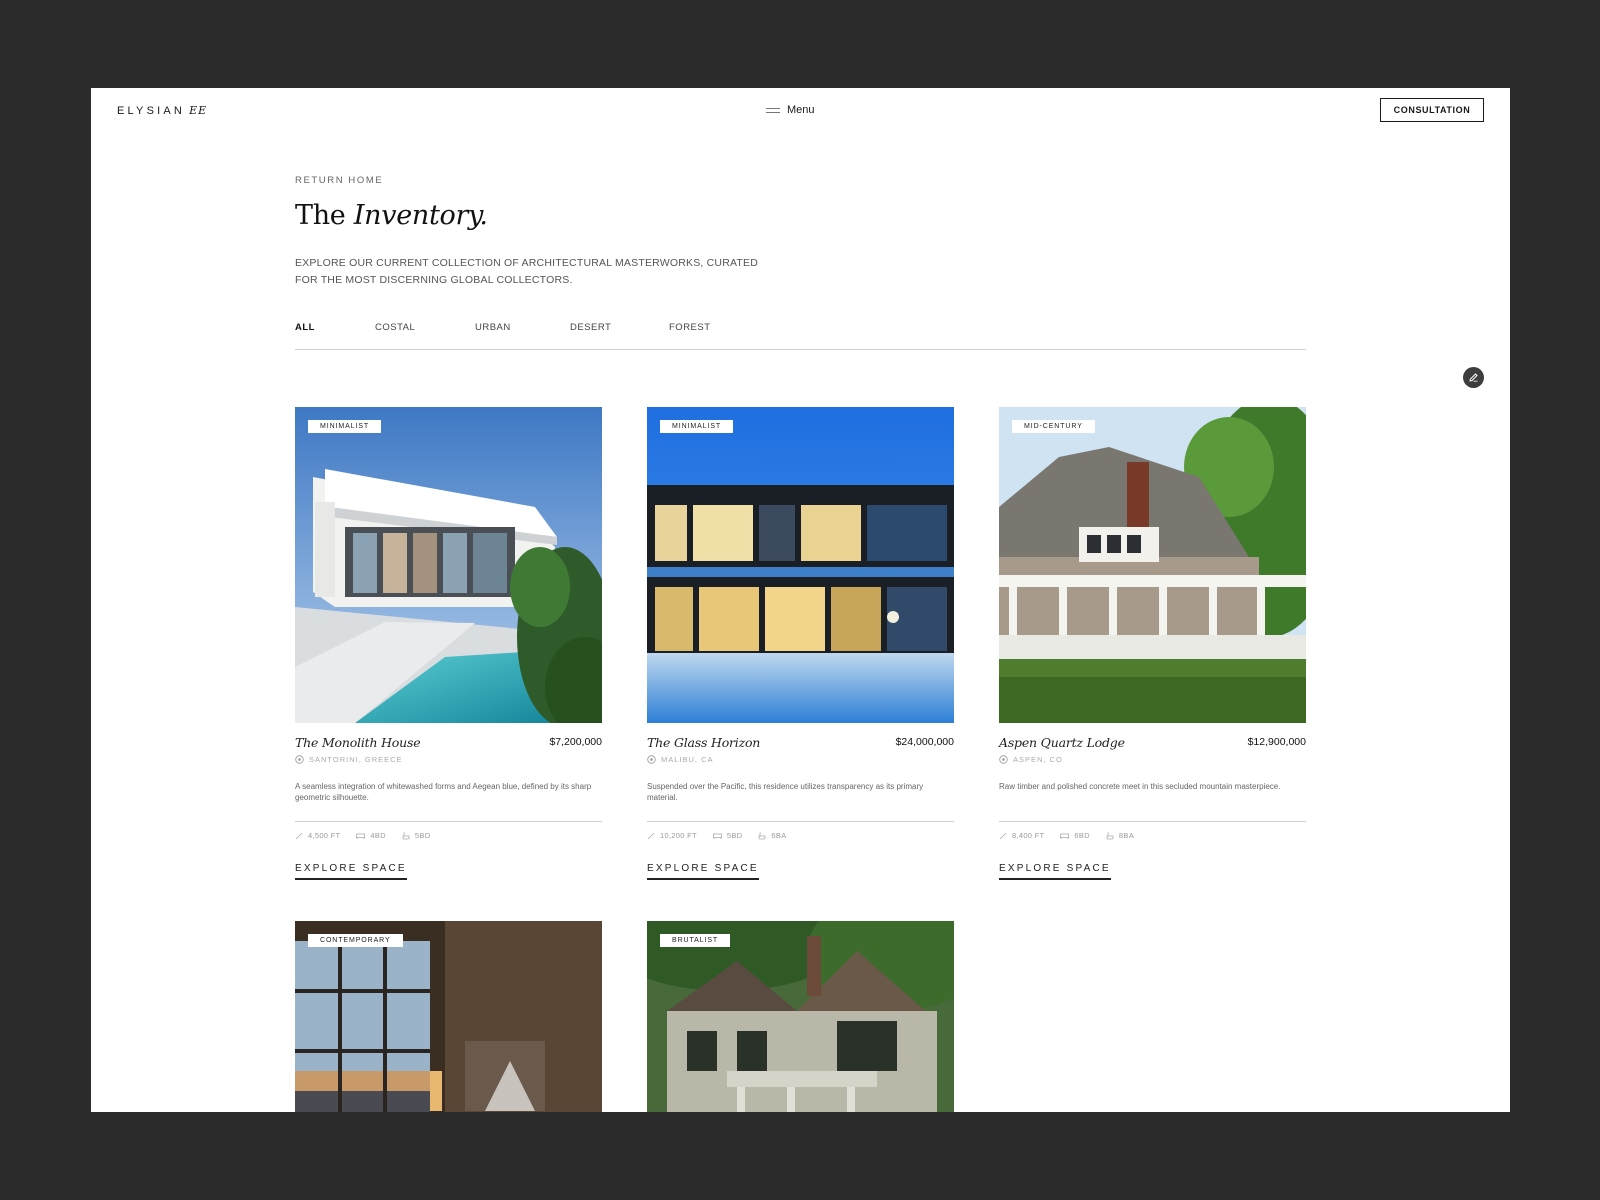  Describe the element at coordinates (1473, 377) in the screenshot. I see `pencil-icon` at that location.